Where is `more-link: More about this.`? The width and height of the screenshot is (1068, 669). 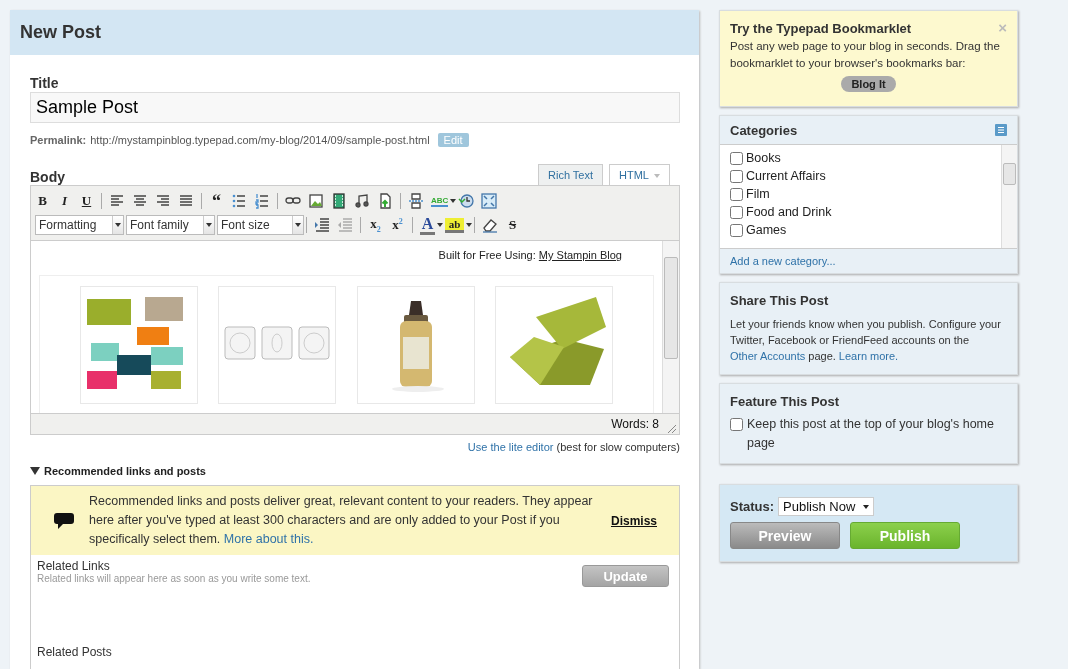 more-link: More about this. is located at coordinates (268, 539).